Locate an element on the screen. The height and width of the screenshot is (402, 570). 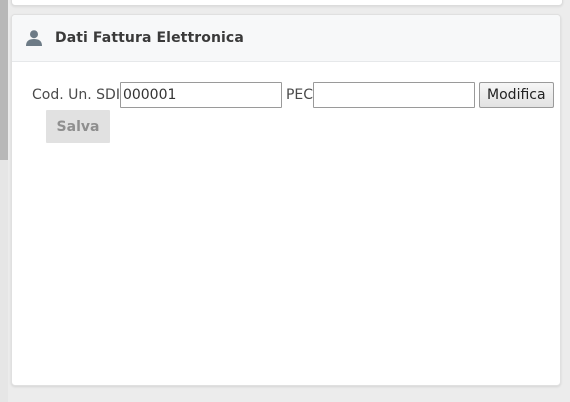
panel-header: Dati Fattura Elettronica is located at coordinates (286, 38).